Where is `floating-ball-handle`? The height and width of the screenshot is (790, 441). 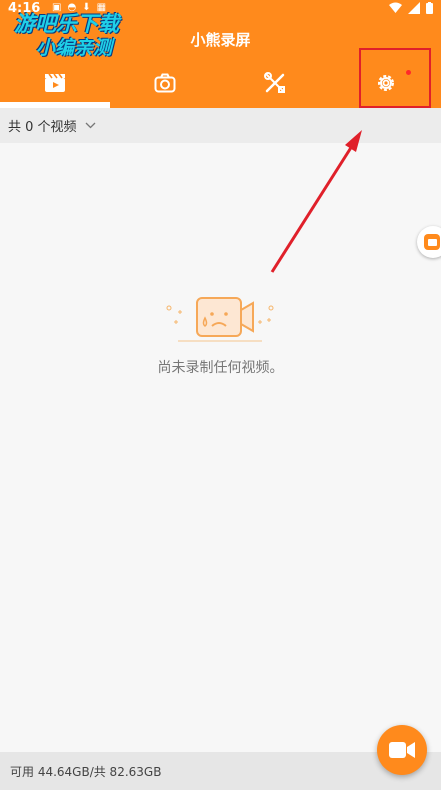
floating-ball-handle is located at coordinates (429, 242).